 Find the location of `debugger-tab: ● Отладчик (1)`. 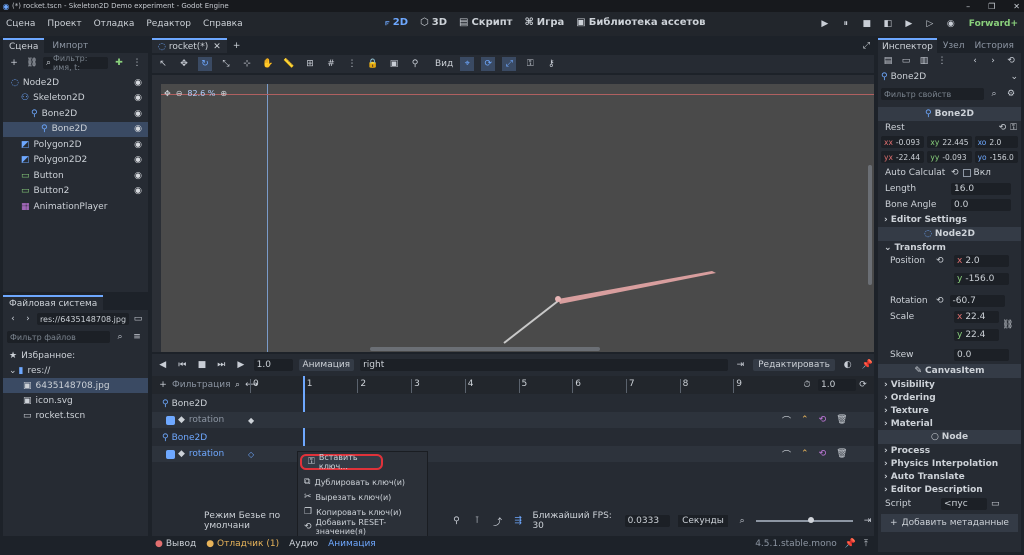

debugger-tab: ● Отладчик (1) is located at coordinates (242, 544).